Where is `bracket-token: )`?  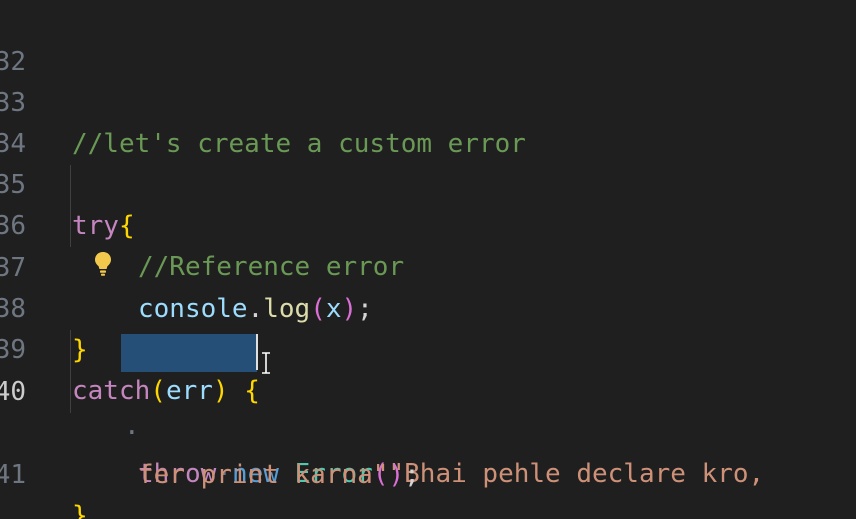
bracket-token: ) is located at coordinates (396, 475).